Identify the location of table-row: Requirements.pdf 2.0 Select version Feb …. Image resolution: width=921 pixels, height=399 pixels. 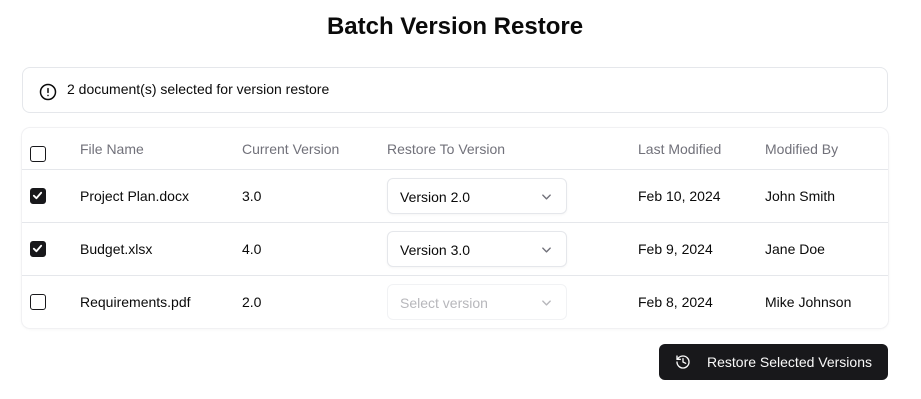
(455, 302).